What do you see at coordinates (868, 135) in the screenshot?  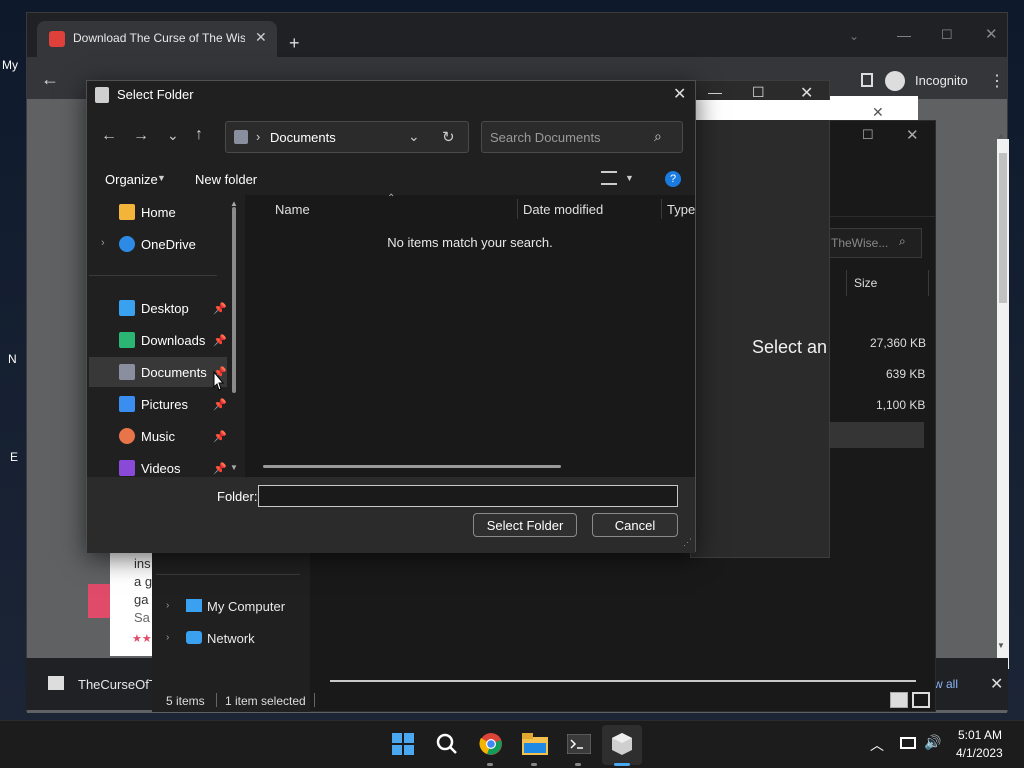 I see `explorer-maximize-icon: ☐` at bounding box center [868, 135].